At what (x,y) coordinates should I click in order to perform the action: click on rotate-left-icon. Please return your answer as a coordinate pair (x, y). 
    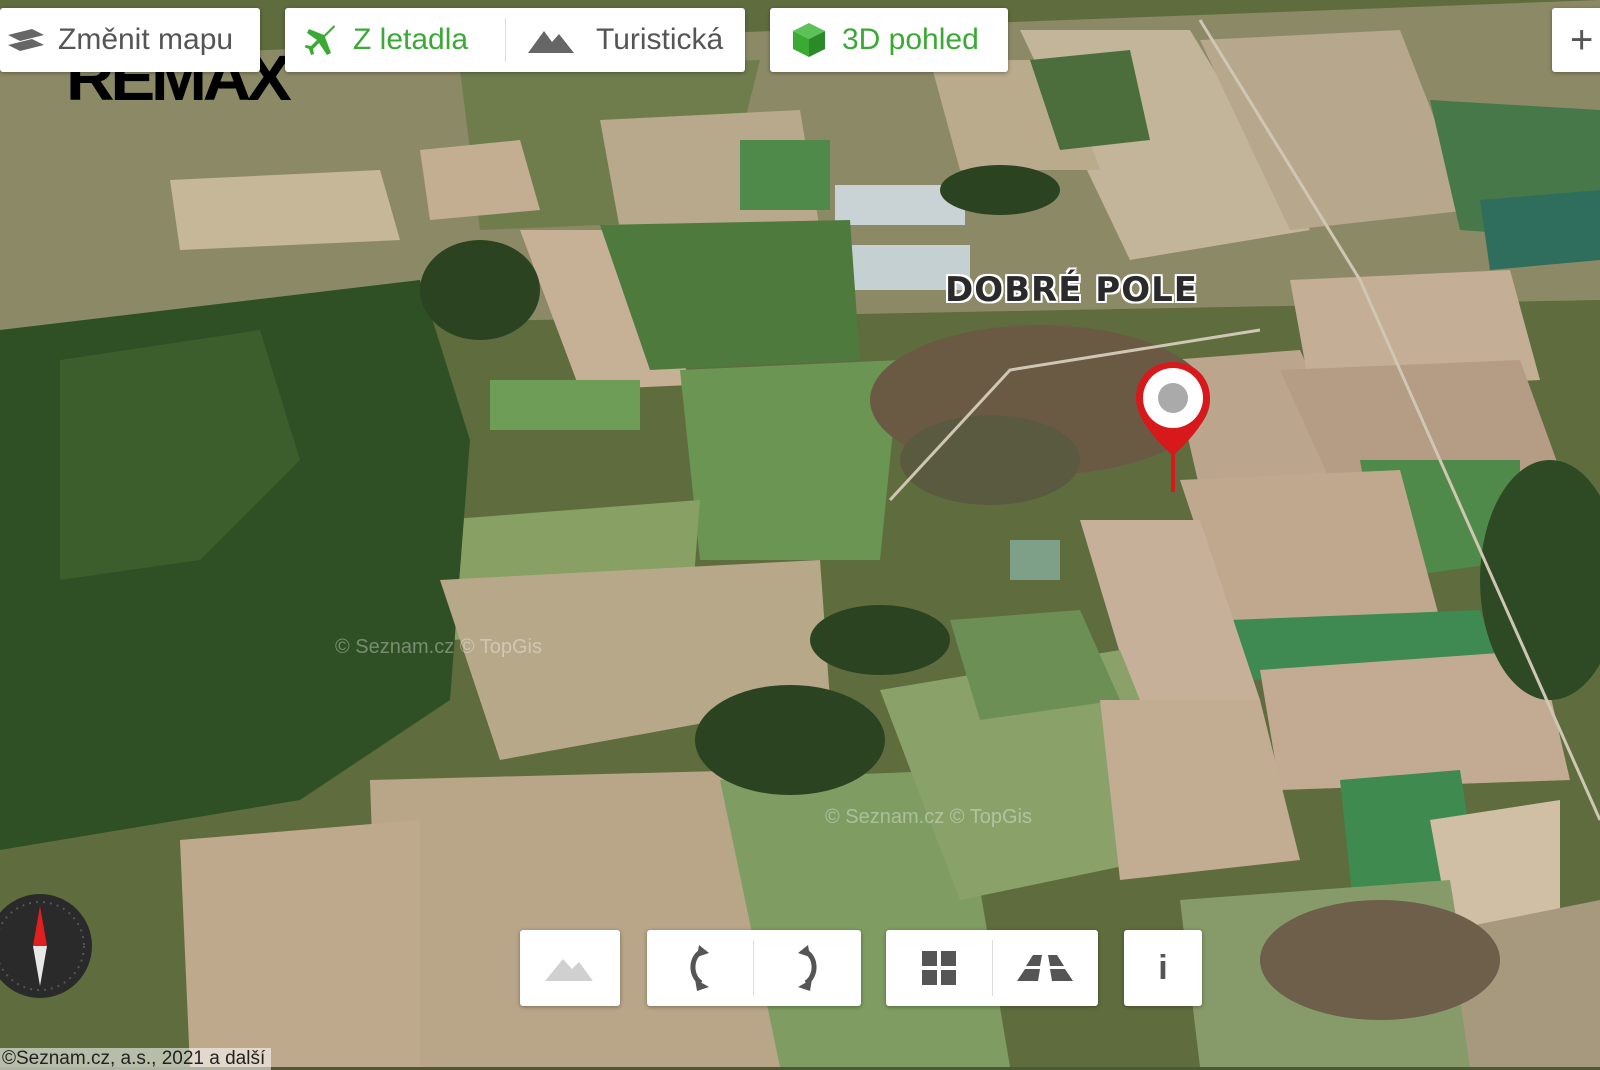
    Looking at the image, I should click on (699, 968).